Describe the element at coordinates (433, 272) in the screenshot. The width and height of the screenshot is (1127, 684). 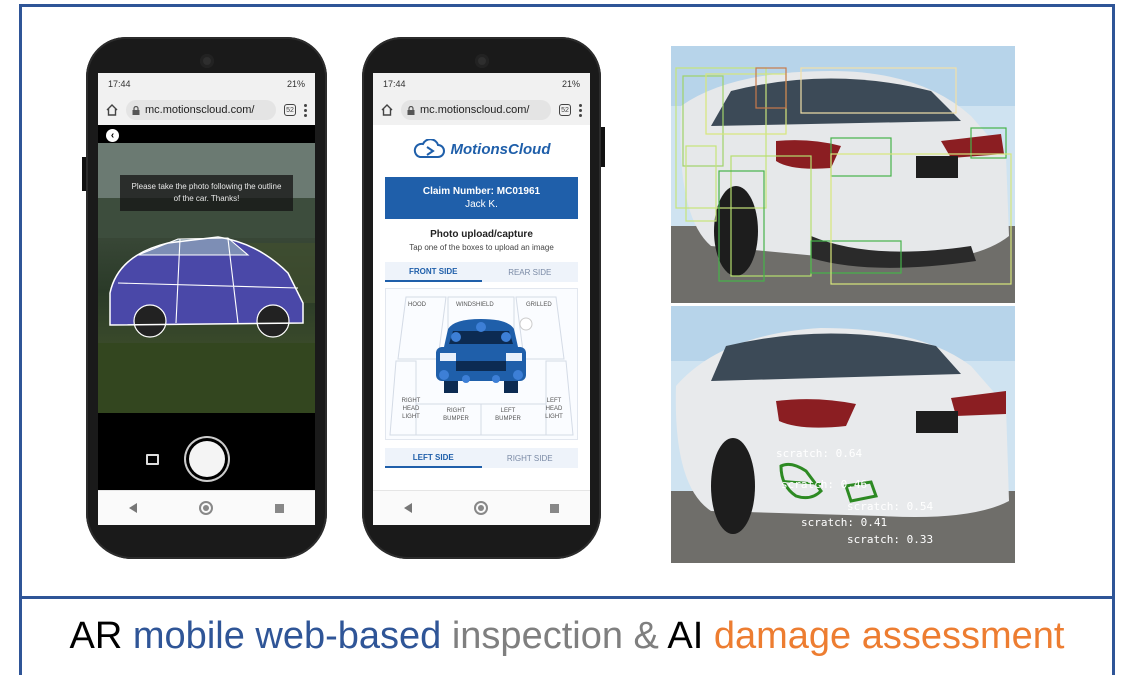
I see `tab-front-side: FRONT SIDE` at that location.